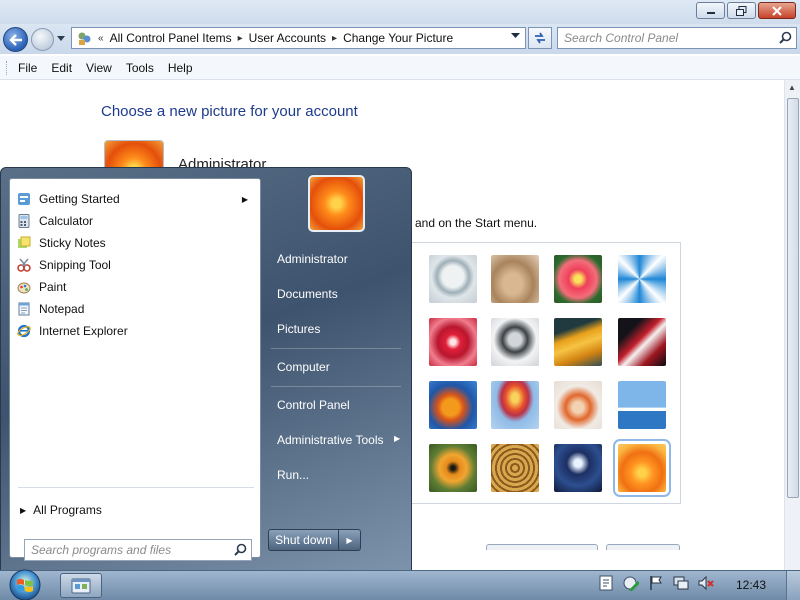 The width and height of the screenshot is (800, 600). What do you see at coordinates (303, 367) in the screenshot?
I see `start-link-computer: Computer` at bounding box center [303, 367].